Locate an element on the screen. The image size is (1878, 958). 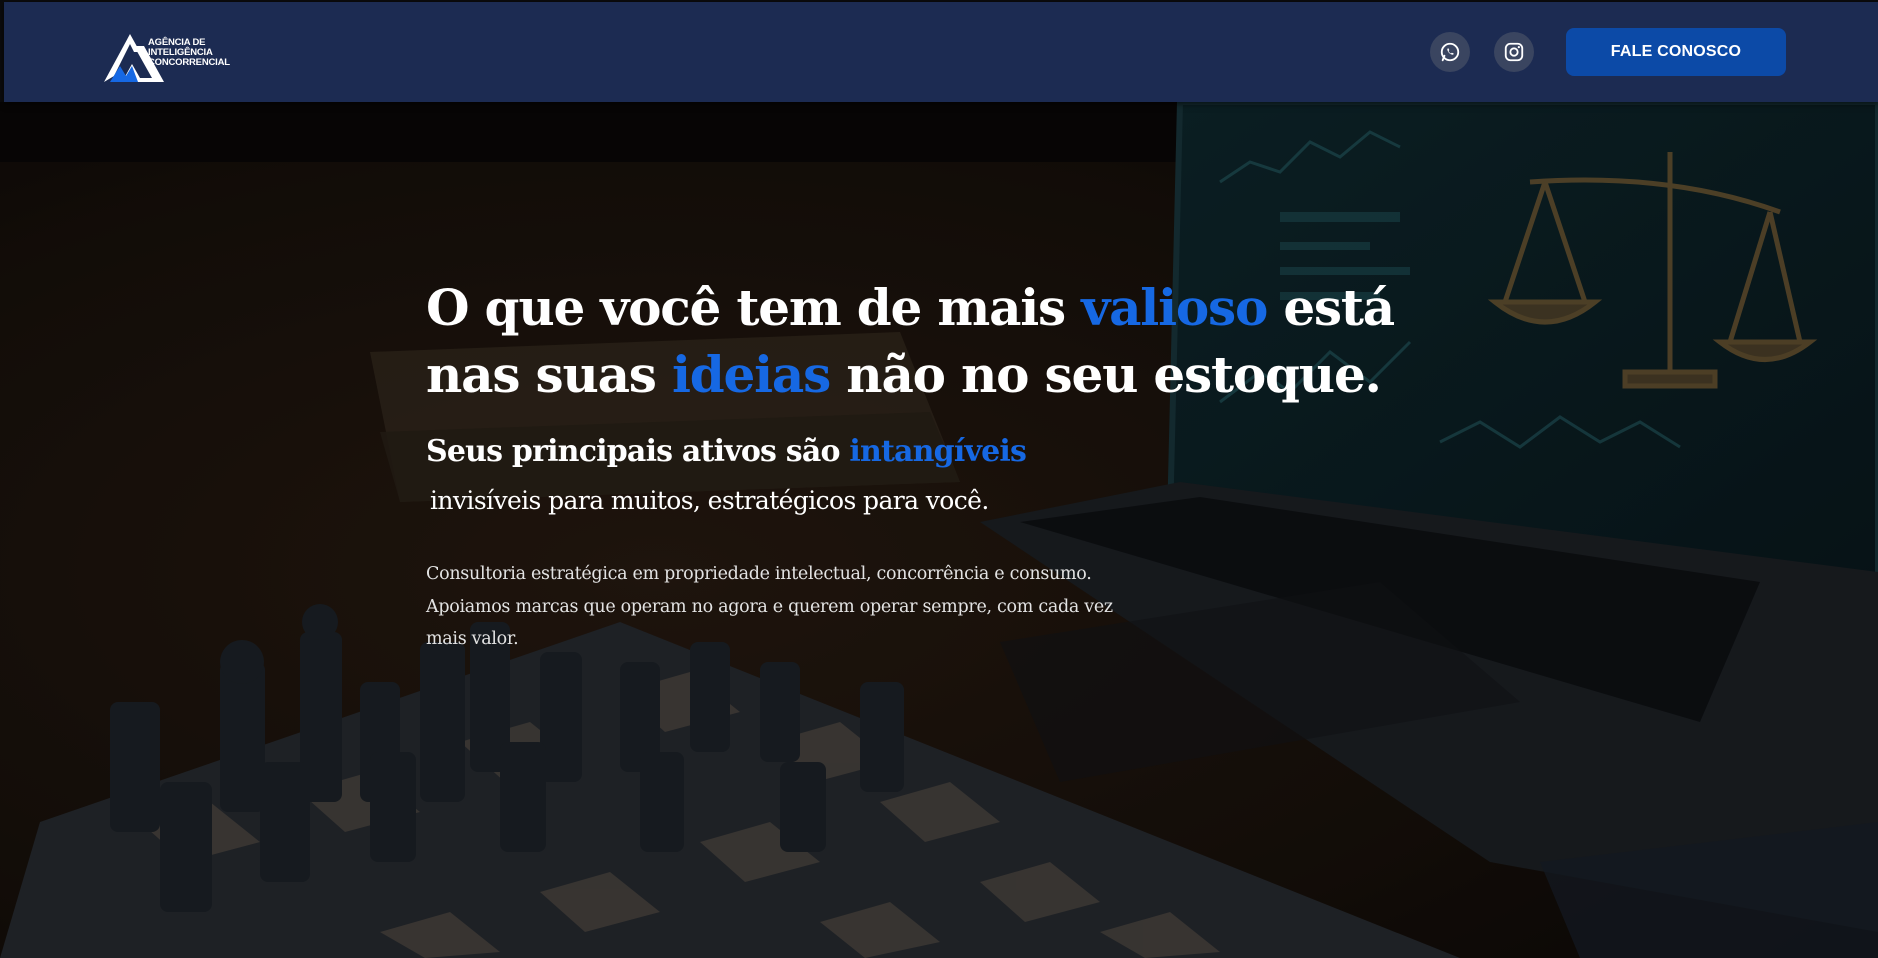
whatsapp-button is located at coordinates (1450, 52).